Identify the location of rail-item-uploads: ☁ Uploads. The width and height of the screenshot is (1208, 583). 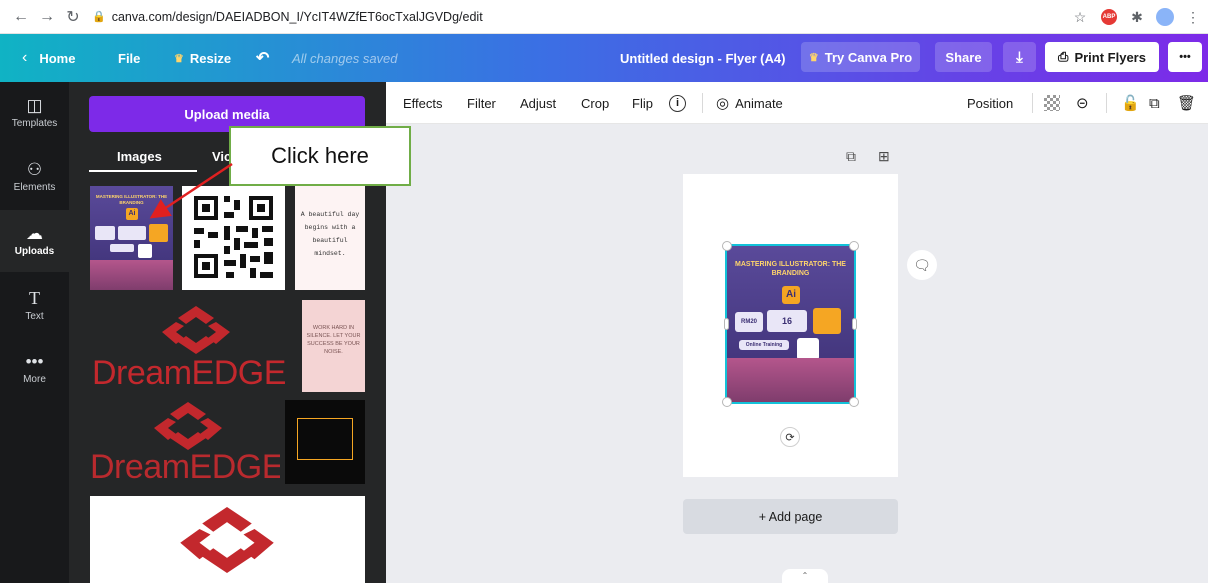
(34, 241).